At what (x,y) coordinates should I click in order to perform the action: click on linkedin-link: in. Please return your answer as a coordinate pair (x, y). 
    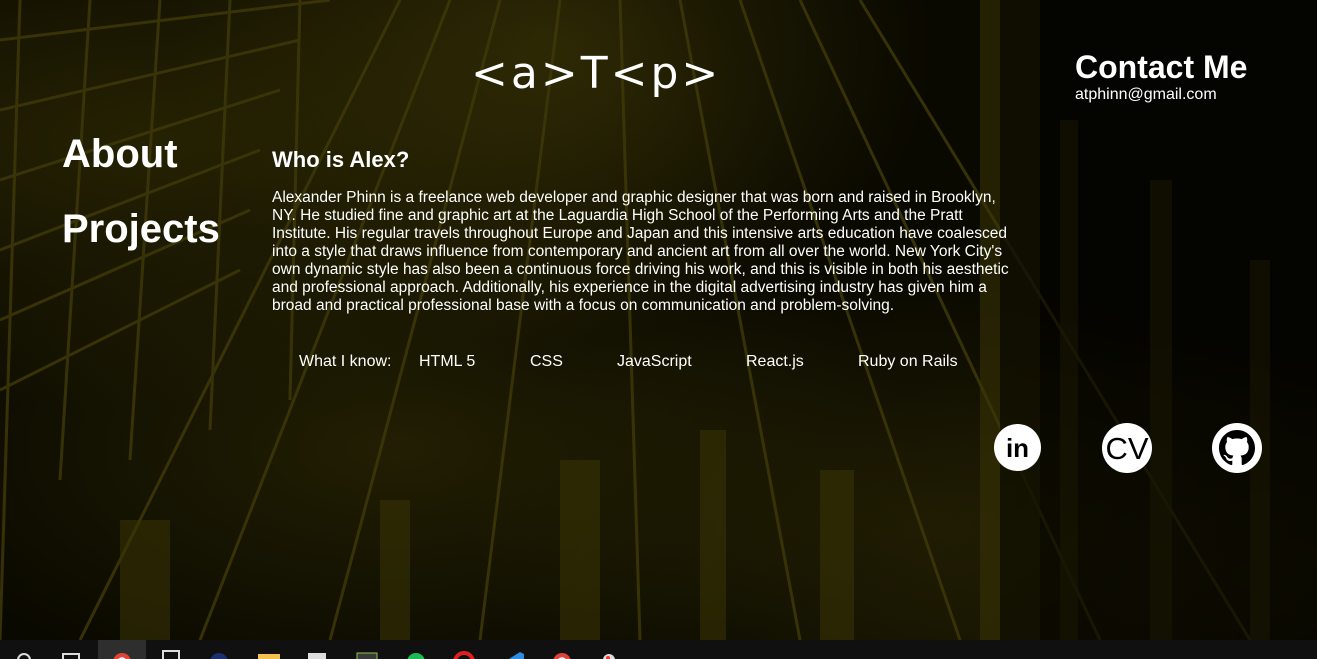
    Looking at the image, I should click on (1017, 447).